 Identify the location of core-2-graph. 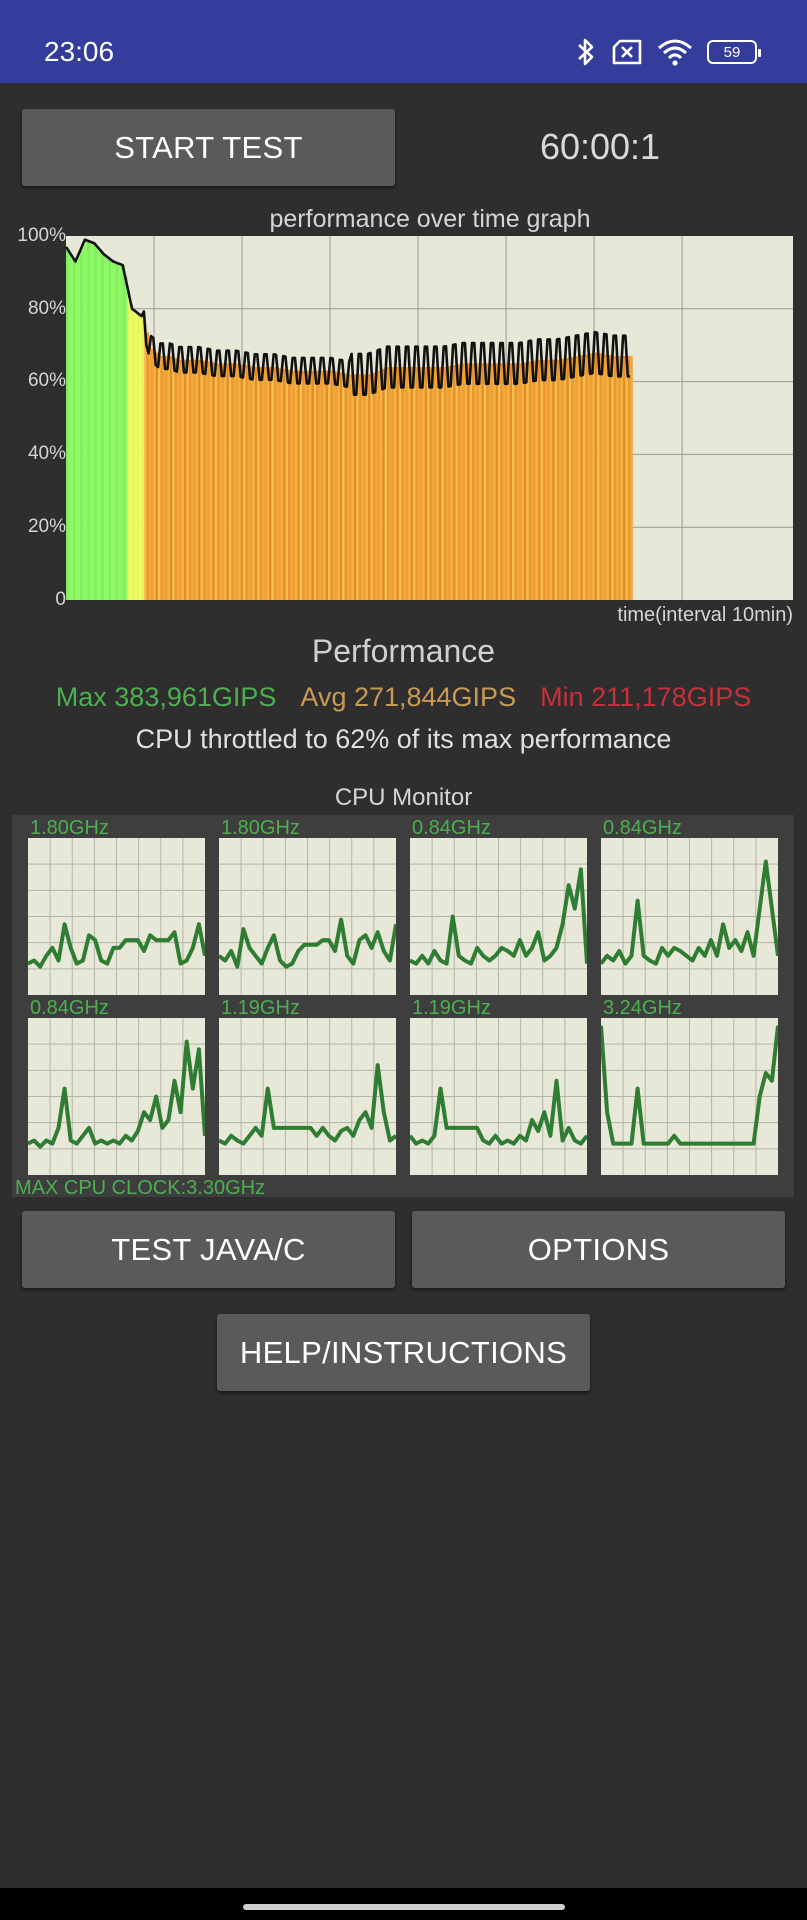
(498, 916).